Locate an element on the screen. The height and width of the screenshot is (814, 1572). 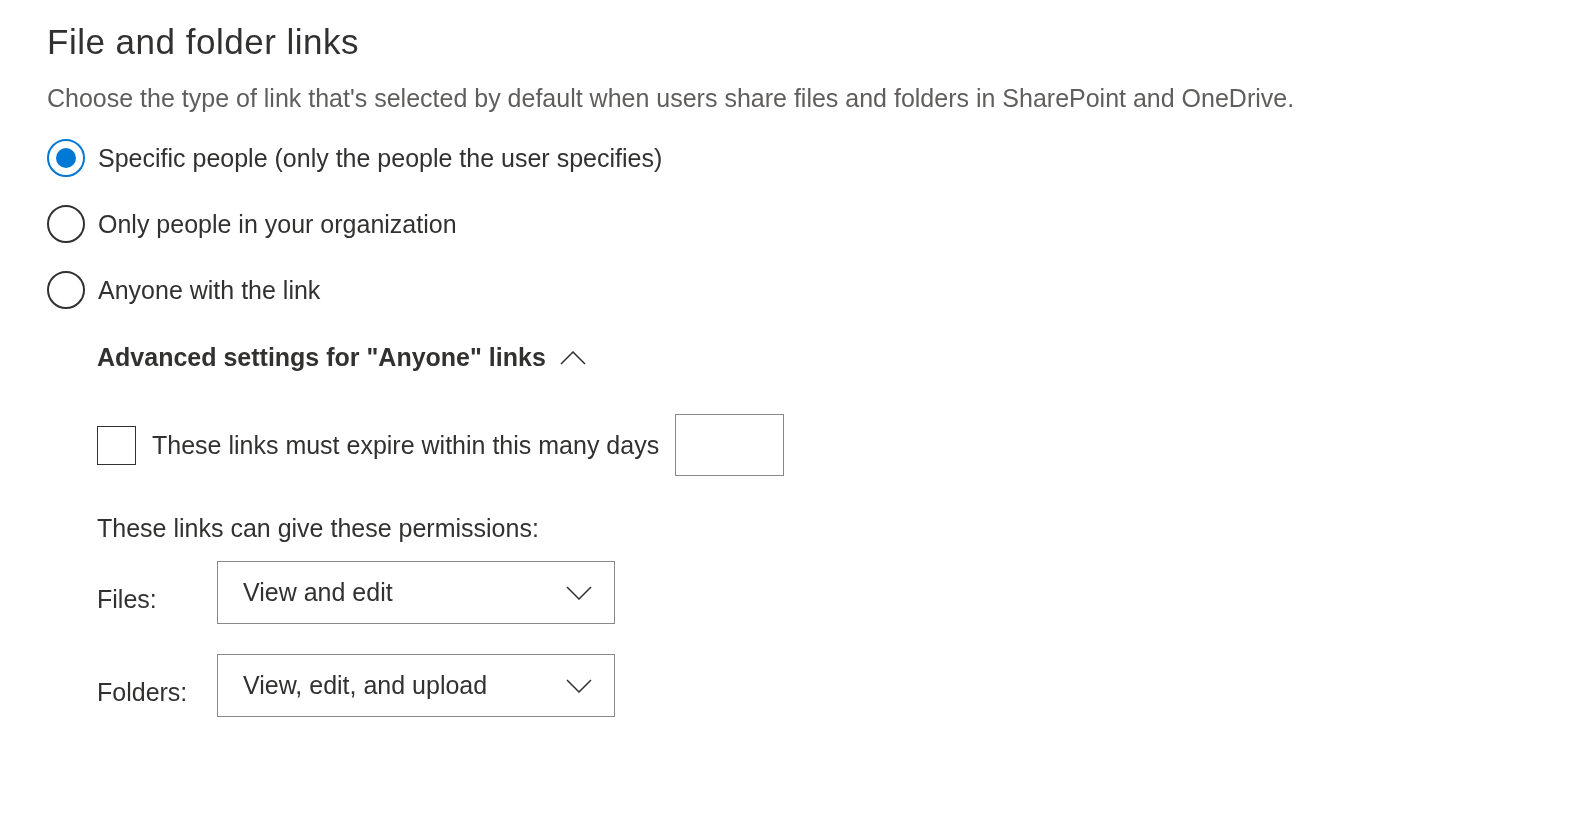
dropdown-label: Folders: is located at coordinates (143, 692).